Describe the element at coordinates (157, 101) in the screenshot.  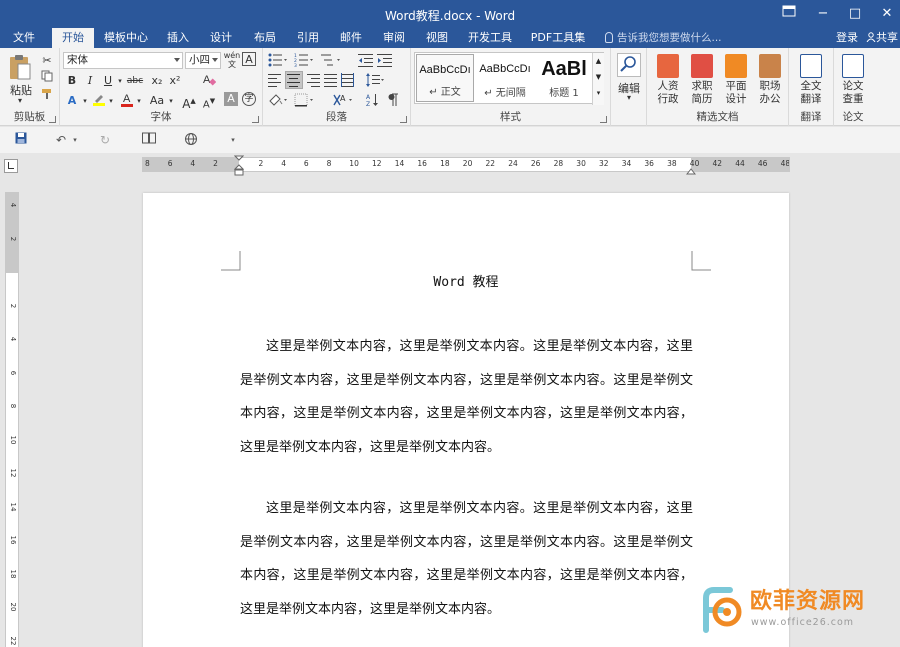
I see `change-case-button: Aa` at that location.